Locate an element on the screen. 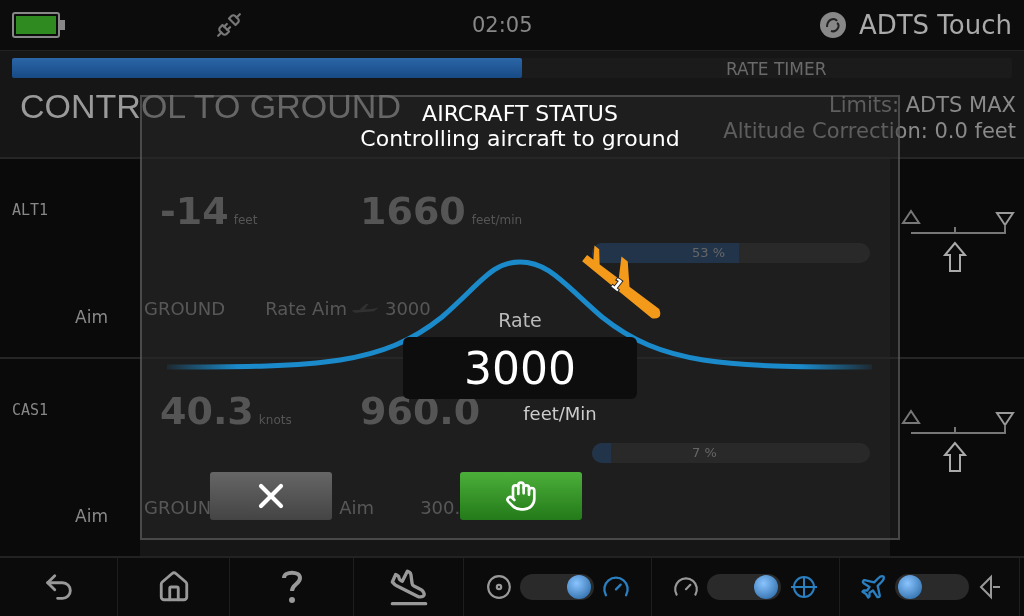 Image resolution: width=1024 pixels, height=616 pixels. halt-button is located at coordinates (521, 496).